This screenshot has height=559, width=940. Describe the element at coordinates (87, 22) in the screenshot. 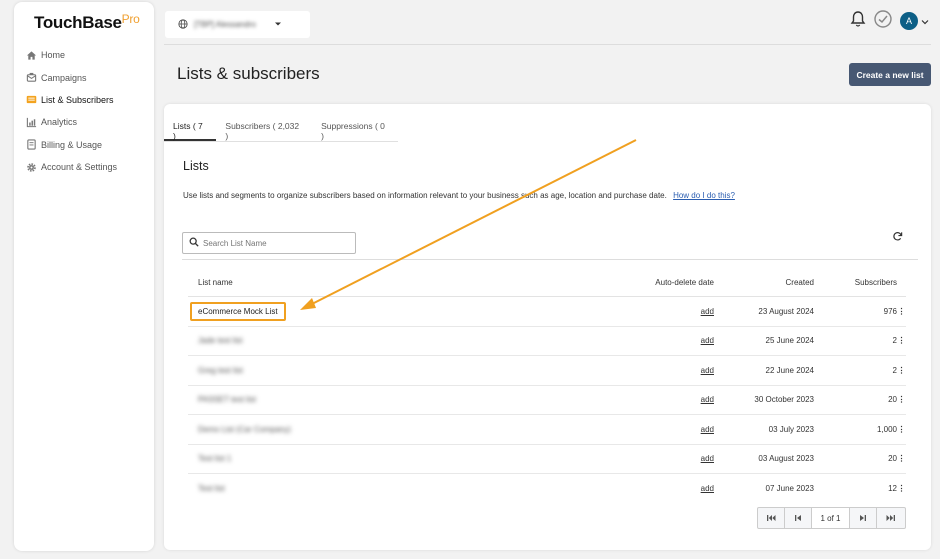

I see `app-logo: TouchBasePro` at that location.